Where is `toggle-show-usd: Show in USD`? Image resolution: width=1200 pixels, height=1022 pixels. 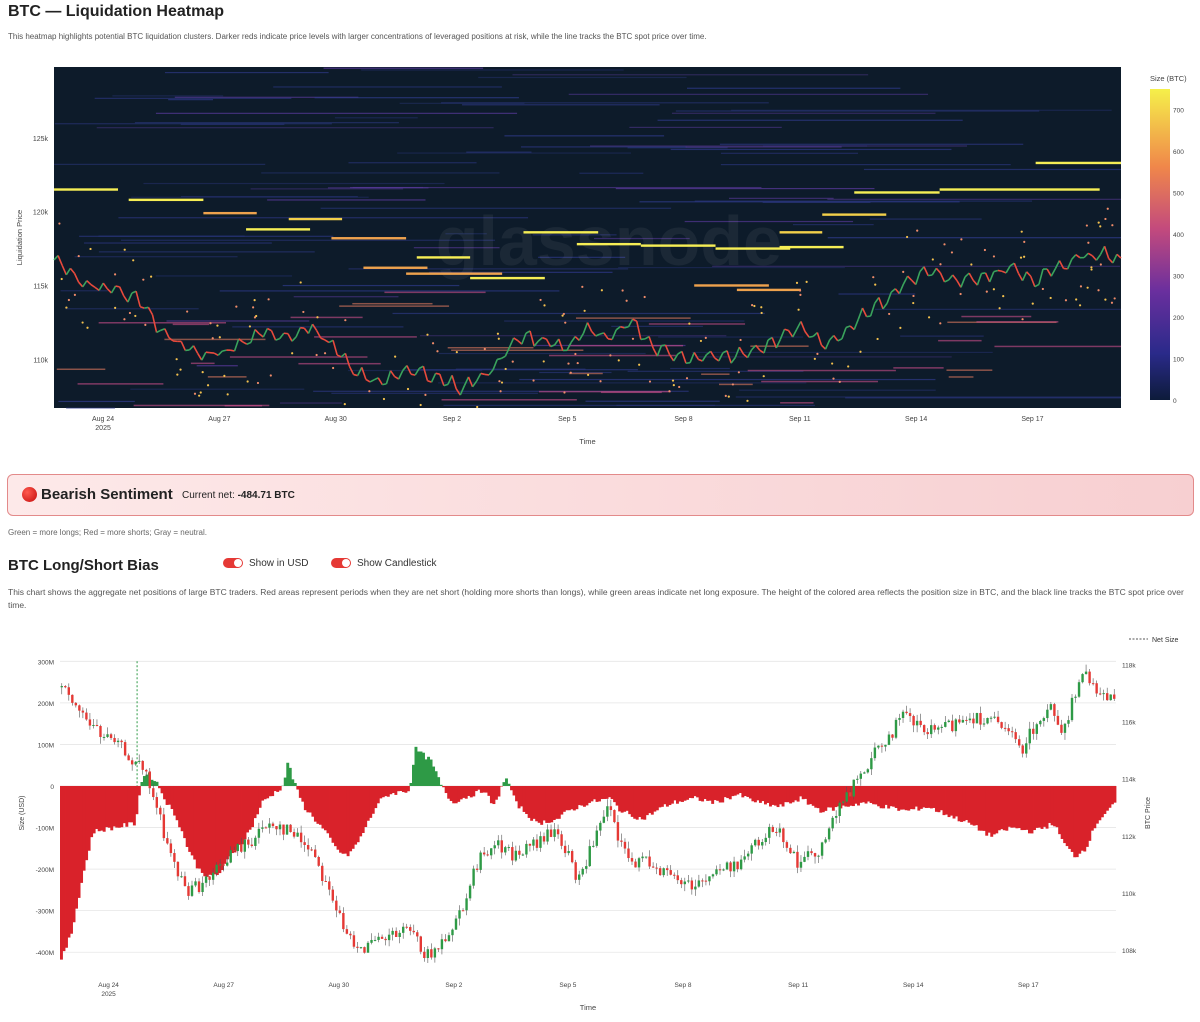
toggle-show-usd: Show in USD is located at coordinates (265, 563).